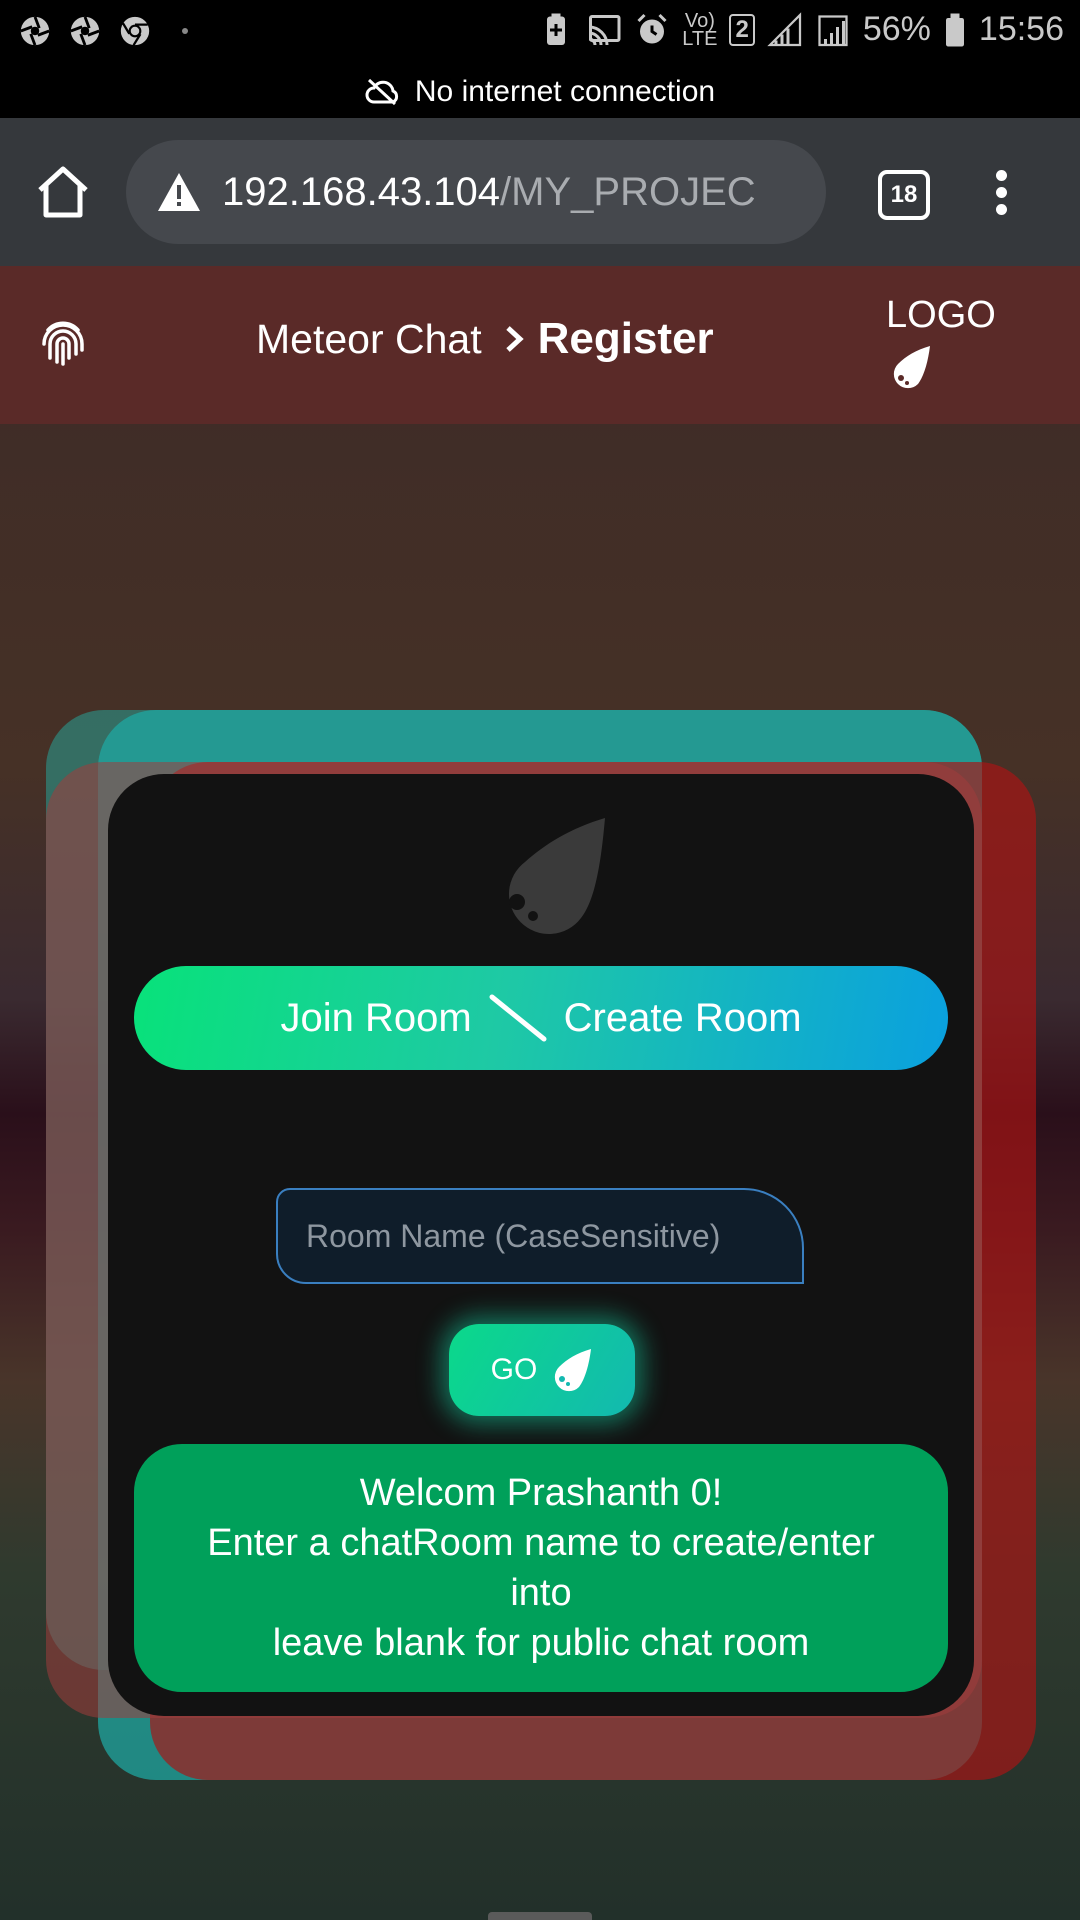  Describe the element at coordinates (1021, 29) in the screenshot. I see `clock: 15:56` at that location.